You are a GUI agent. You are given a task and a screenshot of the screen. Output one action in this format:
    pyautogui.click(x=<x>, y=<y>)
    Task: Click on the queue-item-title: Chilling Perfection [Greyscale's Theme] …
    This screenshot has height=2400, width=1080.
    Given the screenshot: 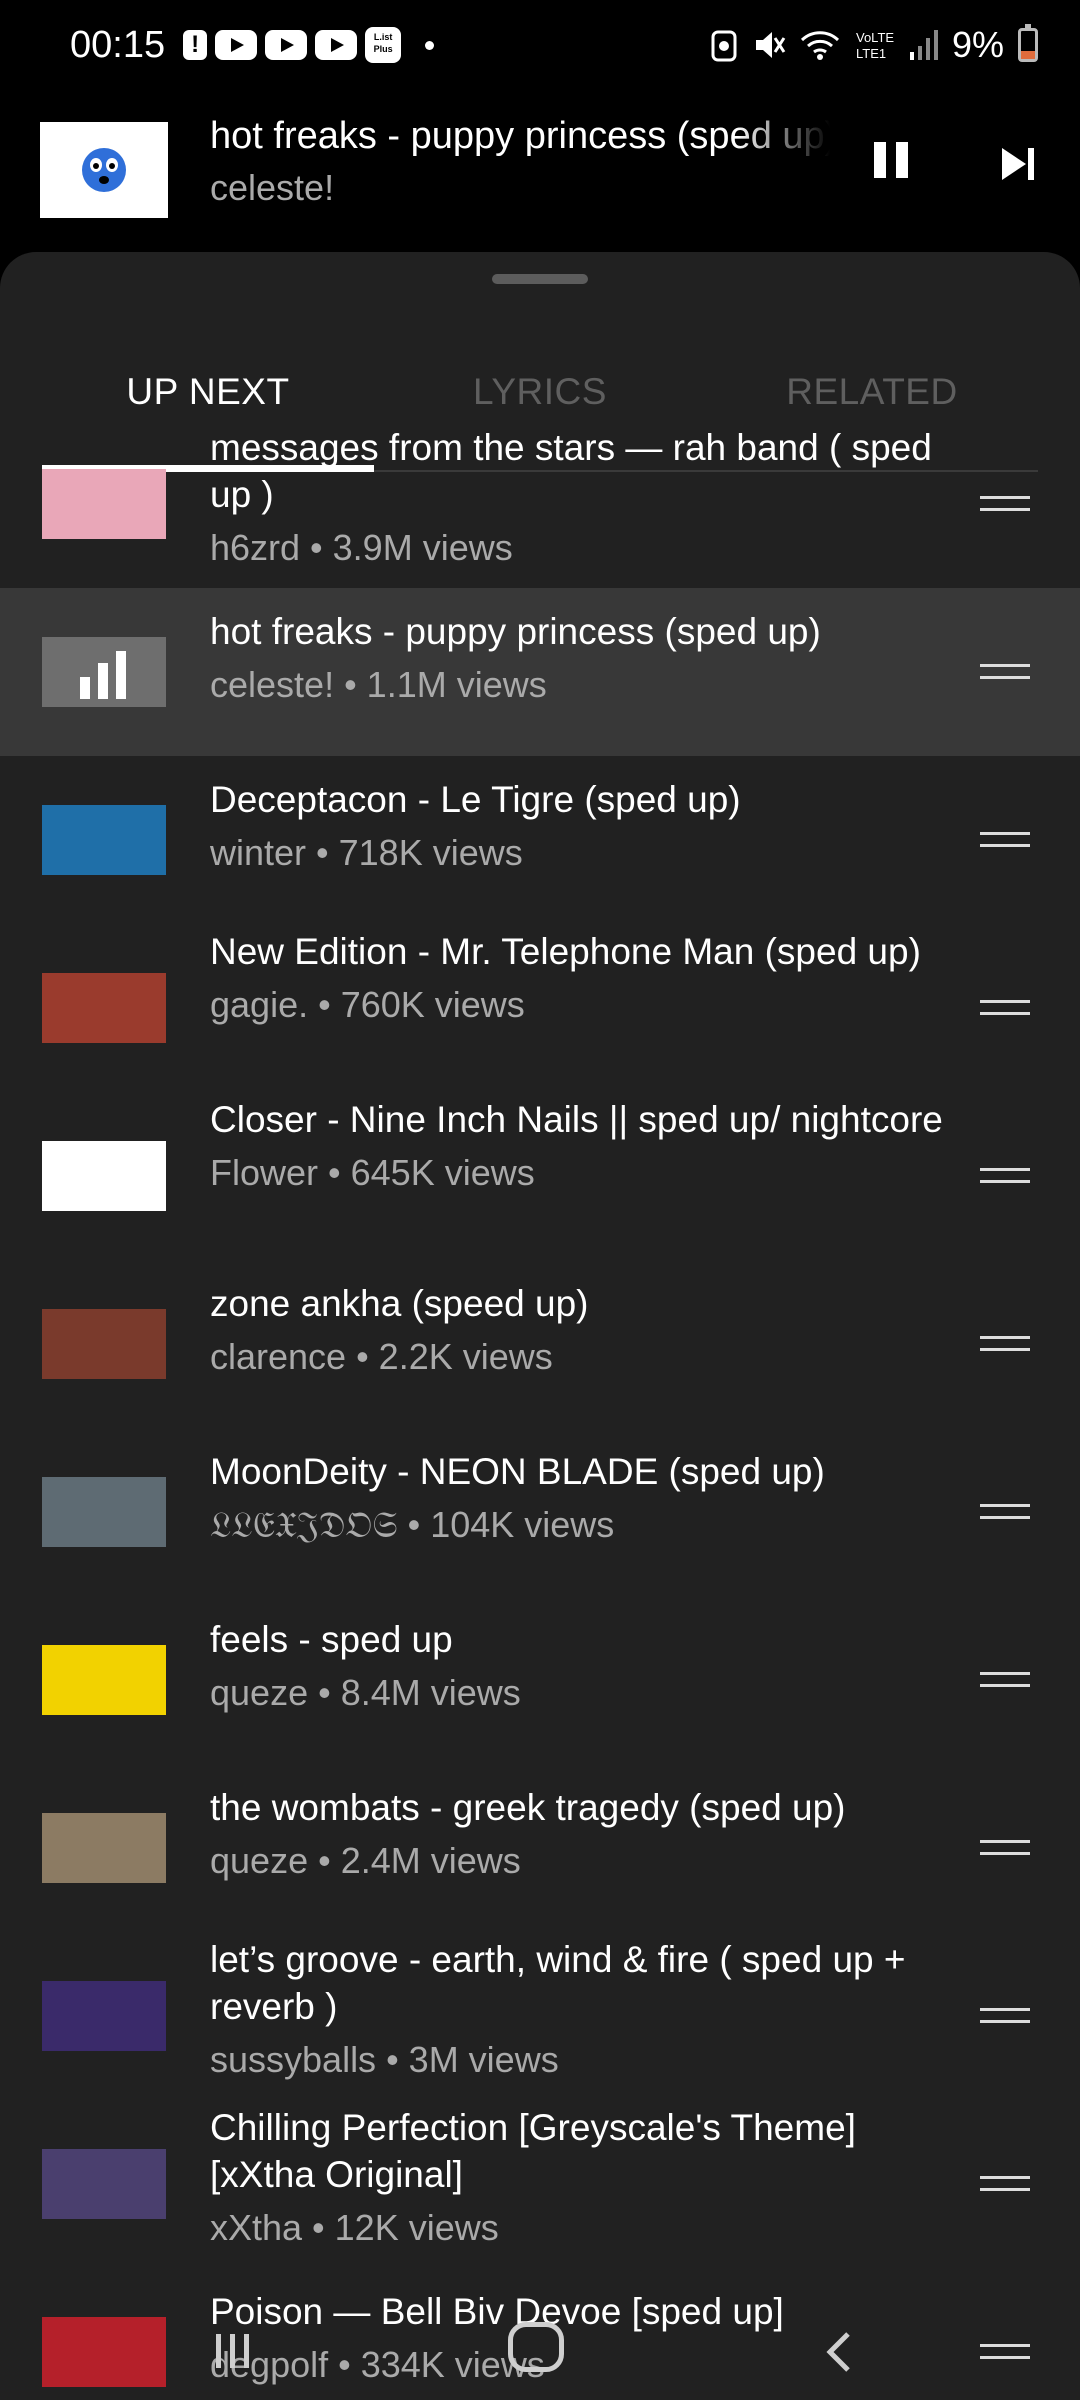 What is the action you would take?
    pyautogui.click(x=533, y=2151)
    